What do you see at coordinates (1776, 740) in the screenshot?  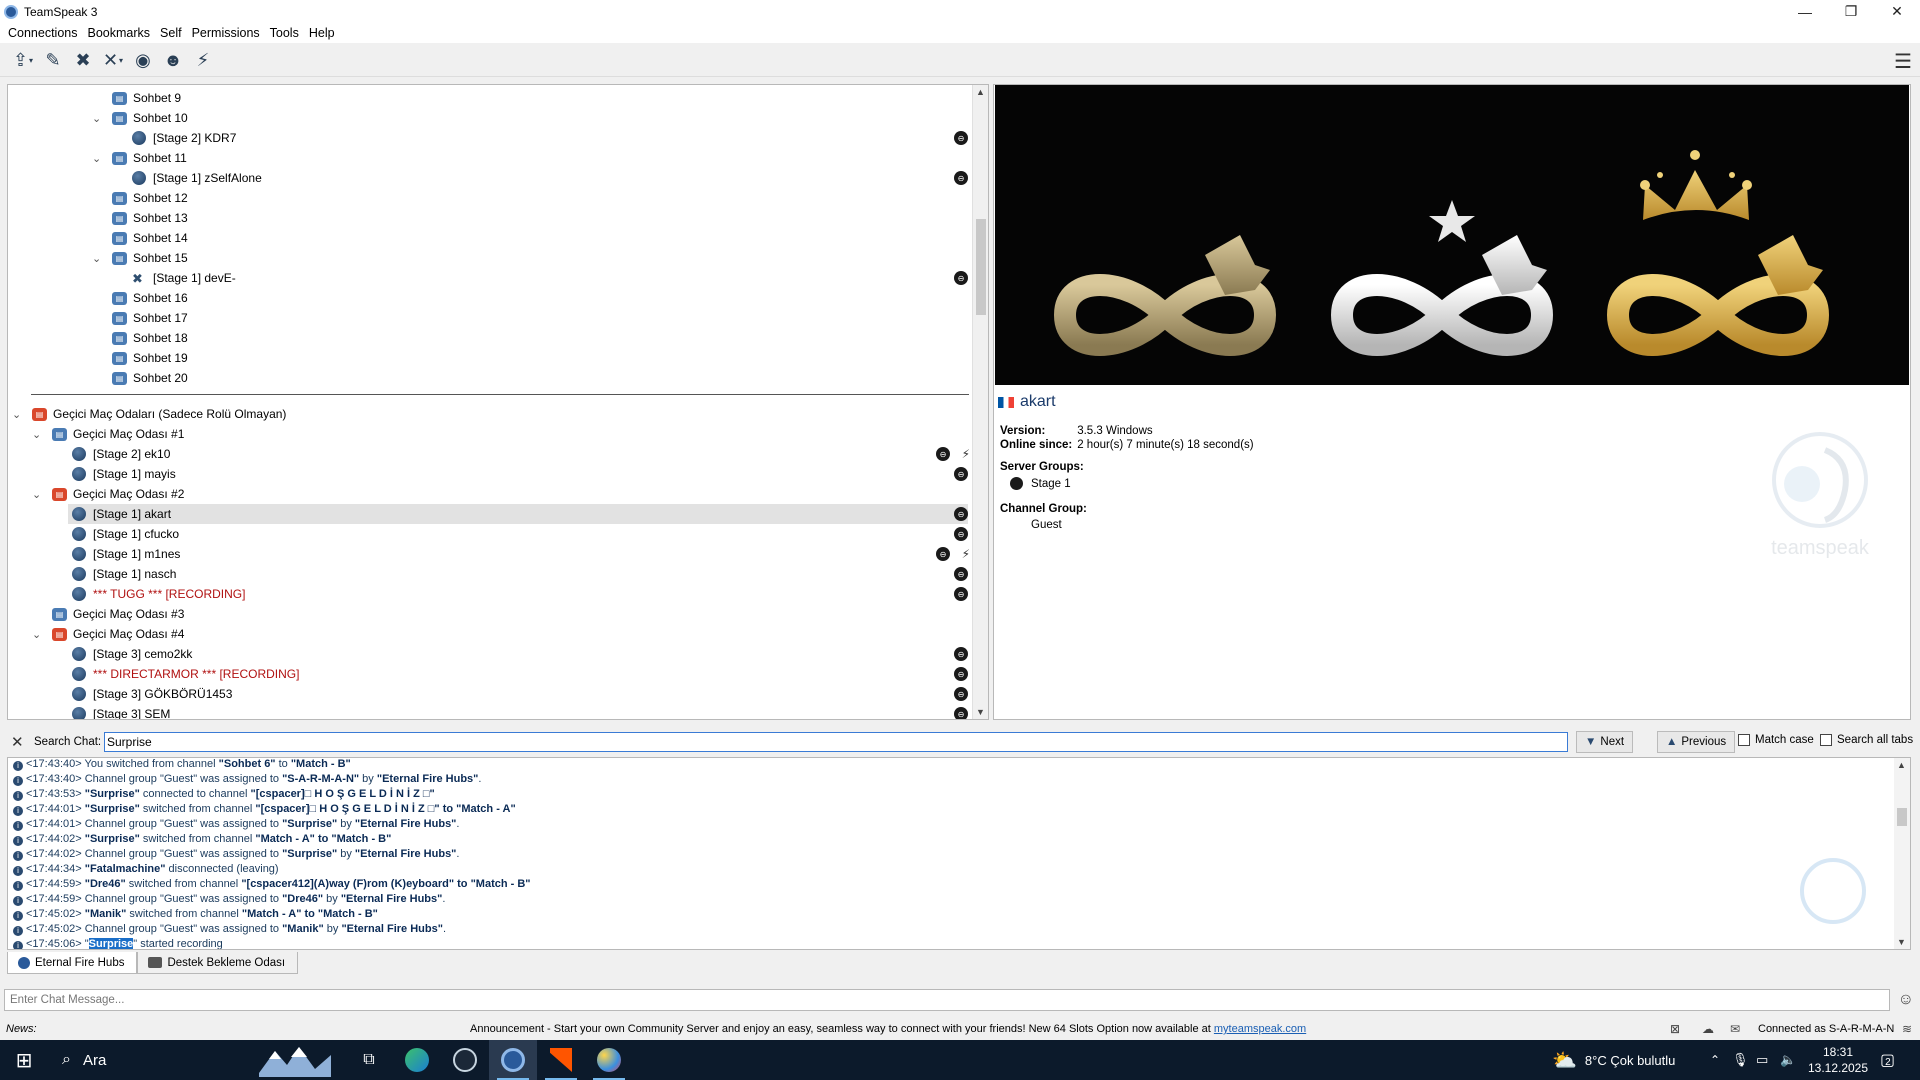 I see `match-case-checkbox: Match case` at bounding box center [1776, 740].